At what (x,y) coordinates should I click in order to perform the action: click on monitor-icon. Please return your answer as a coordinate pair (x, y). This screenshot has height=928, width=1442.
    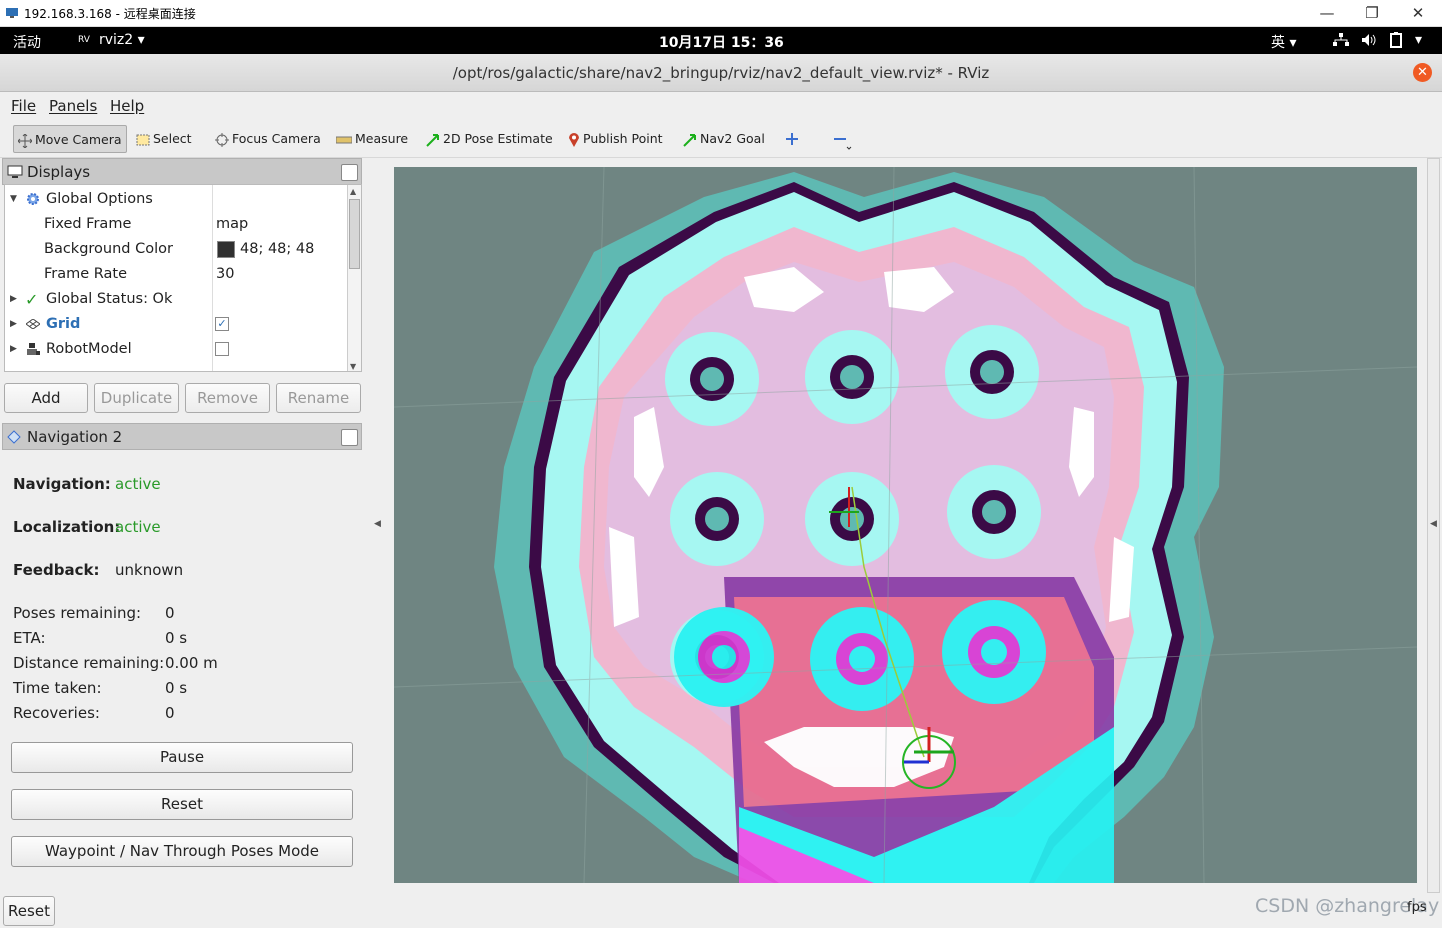
    Looking at the image, I should click on (15, 171).